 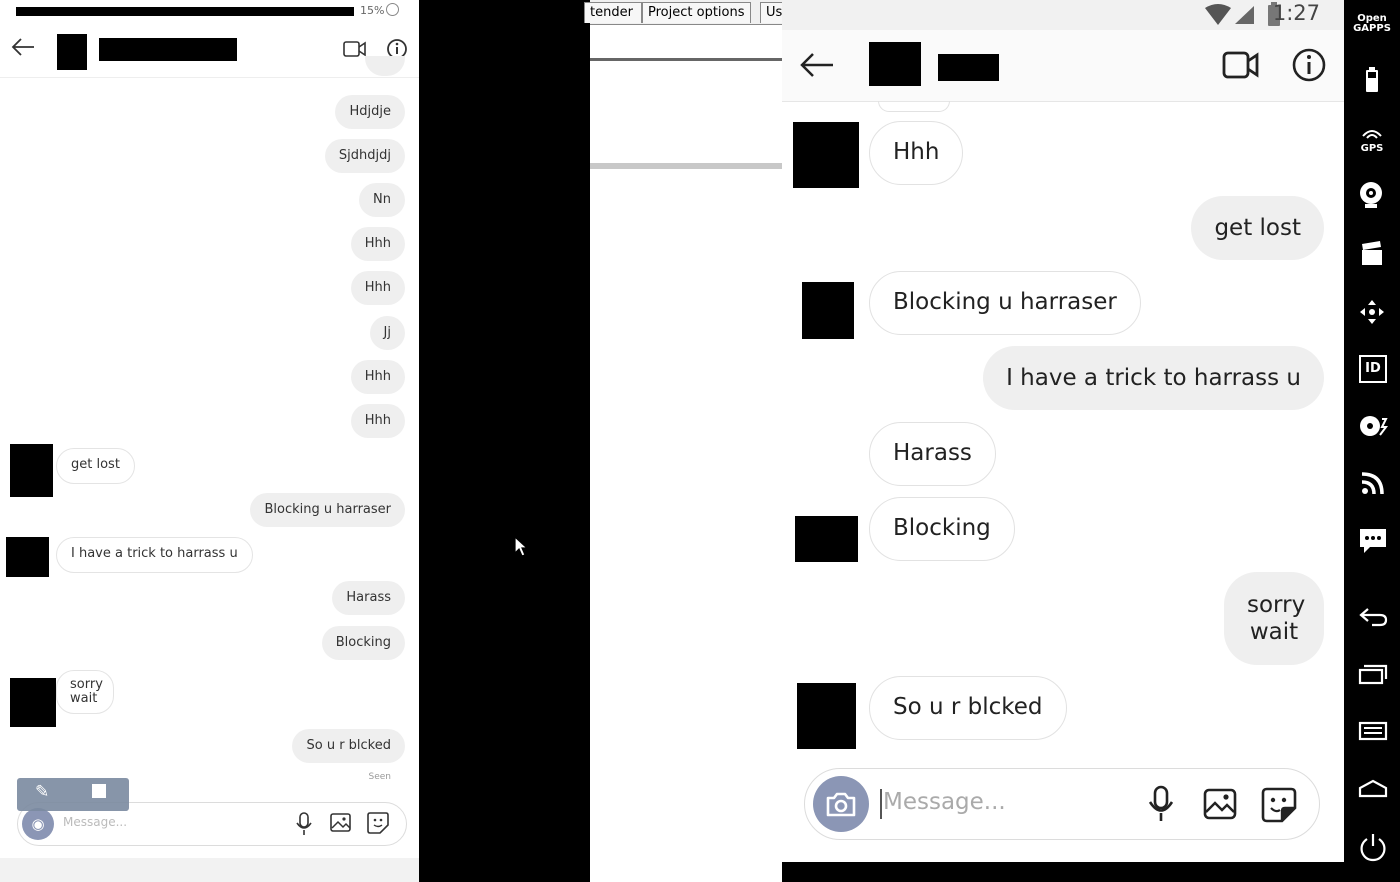 What do you see at coordinates (1309, 65) in the screenshot?
I see `info-icon` at bounding box center [1309, 65].